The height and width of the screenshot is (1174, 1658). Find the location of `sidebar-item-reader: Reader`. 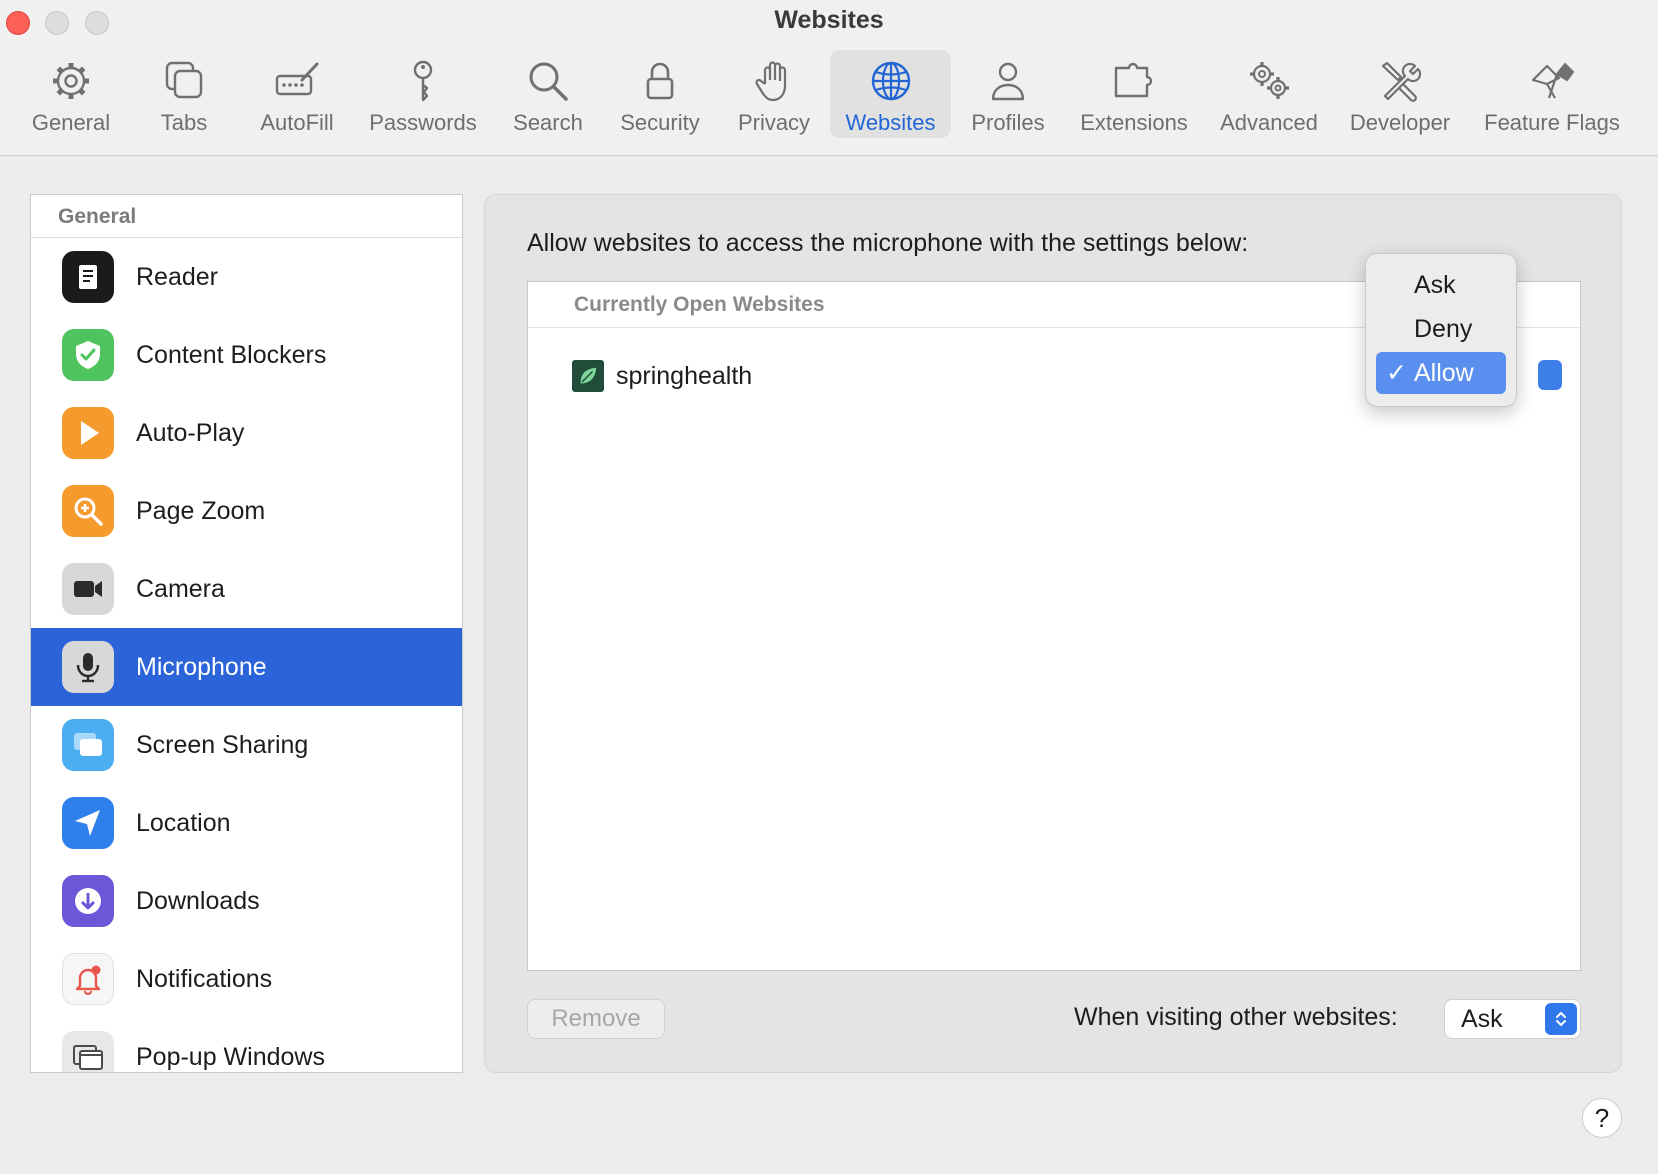

sidebar-item-reader: Reader is located at coordinates (246, 277).